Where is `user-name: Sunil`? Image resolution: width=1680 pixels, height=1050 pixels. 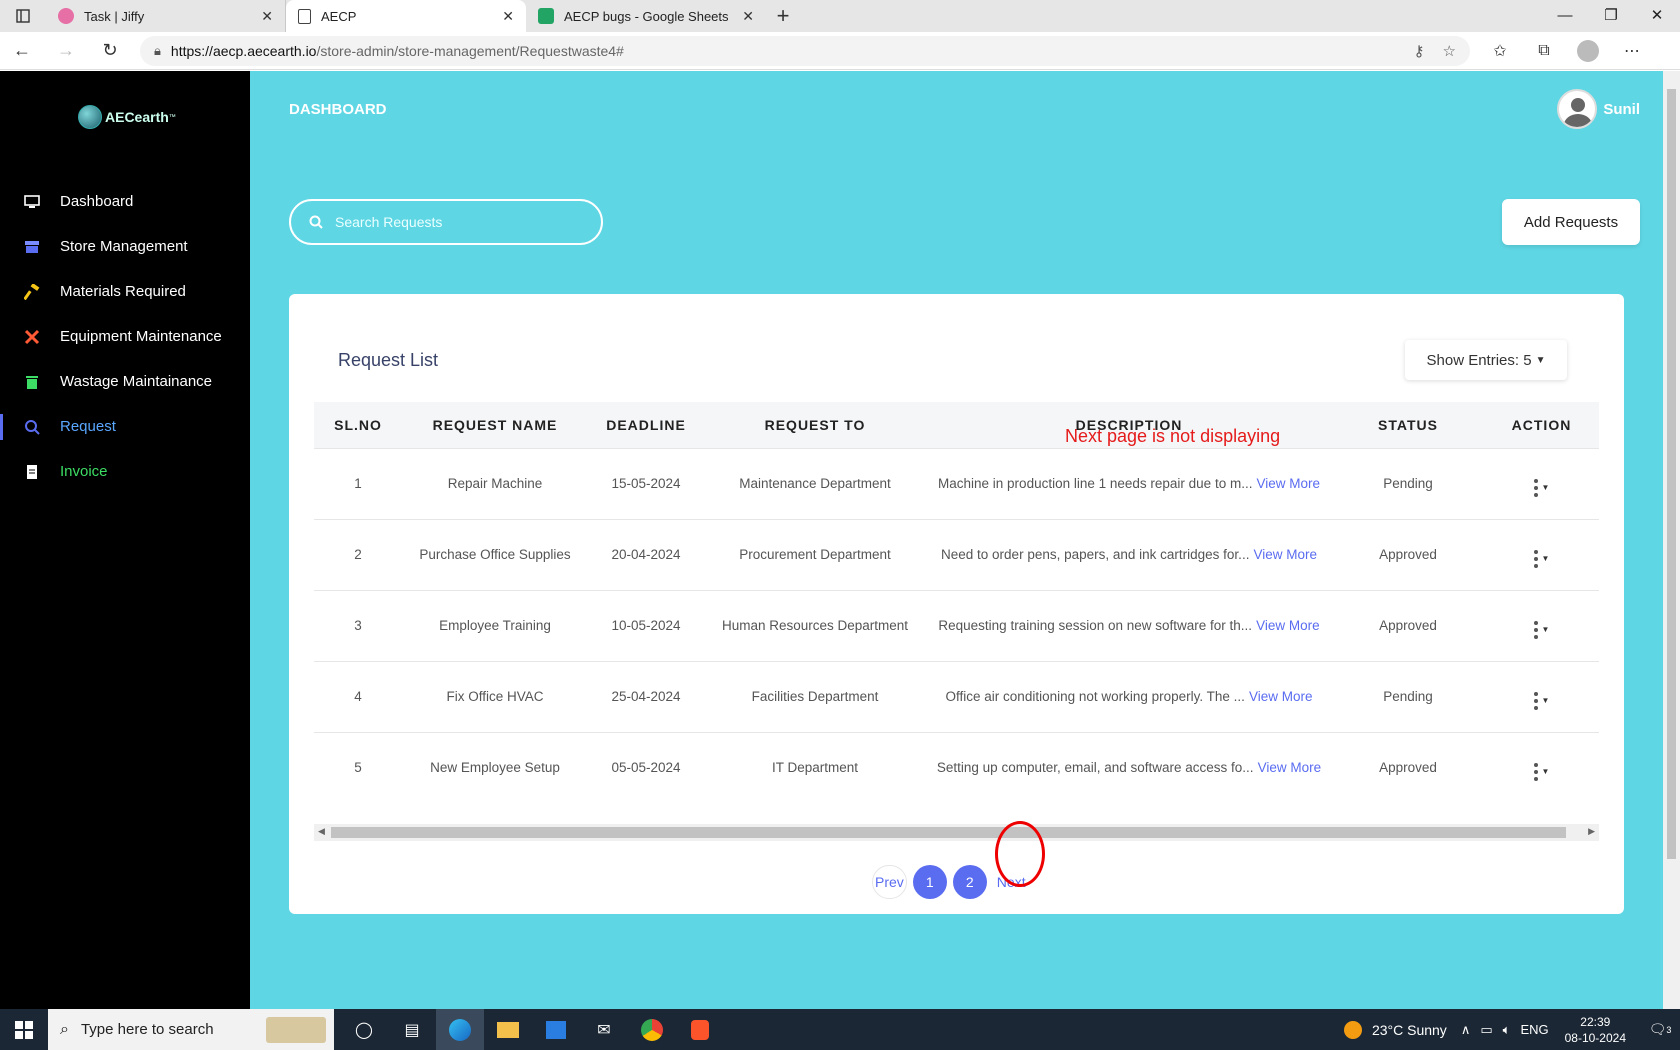 user-name: Sunil is located at coordinates (1621, 109).